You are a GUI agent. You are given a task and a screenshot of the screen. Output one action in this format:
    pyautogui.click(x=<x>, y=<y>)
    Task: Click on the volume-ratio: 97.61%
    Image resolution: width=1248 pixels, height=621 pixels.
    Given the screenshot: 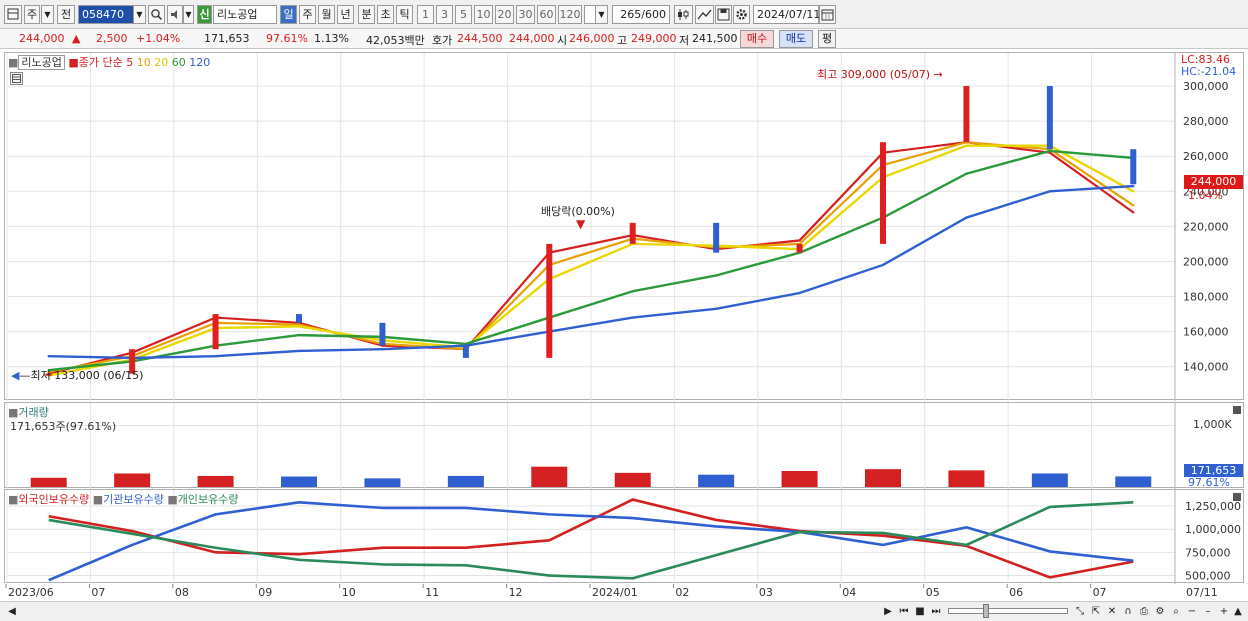 What is the action you would take?
    pyautogui.click(x=287, y=38)
    